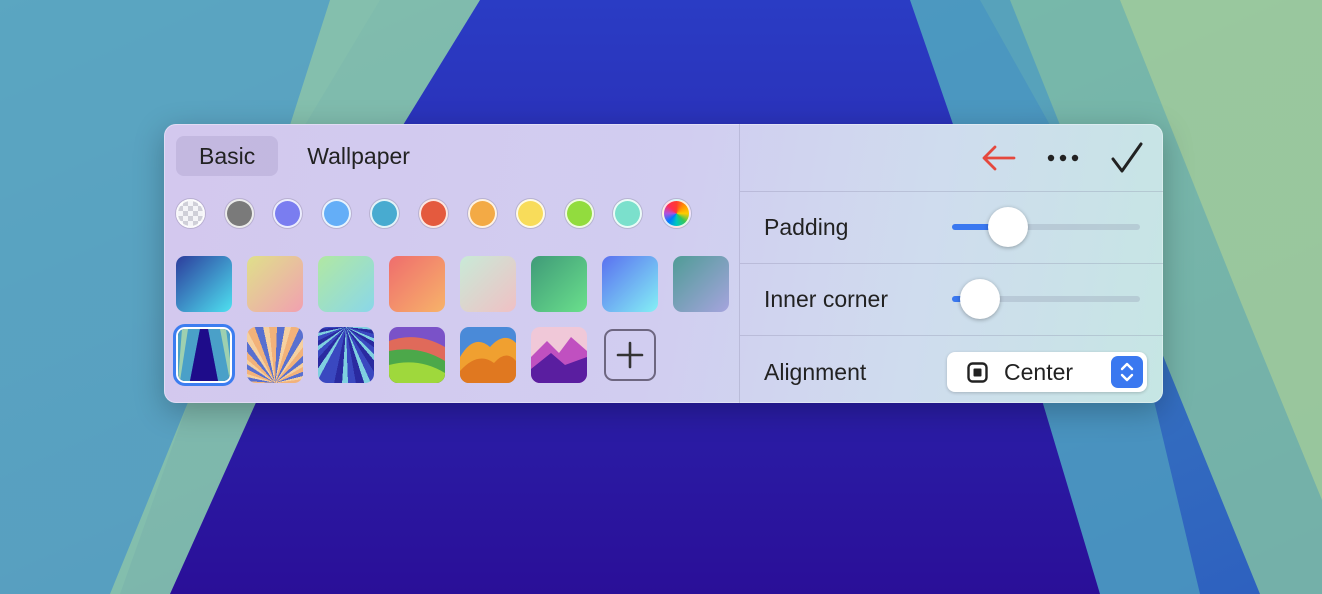 The height and width of the screenshot is (594, 1322). I want to click on inner-corner-slider, so click(1046, 299).